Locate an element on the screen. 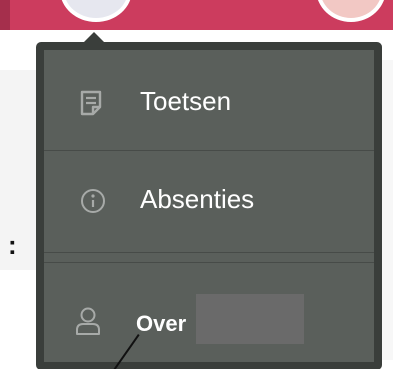 This screenshot has width=393, height=369. document-icon is located at coordinates (91, 103).